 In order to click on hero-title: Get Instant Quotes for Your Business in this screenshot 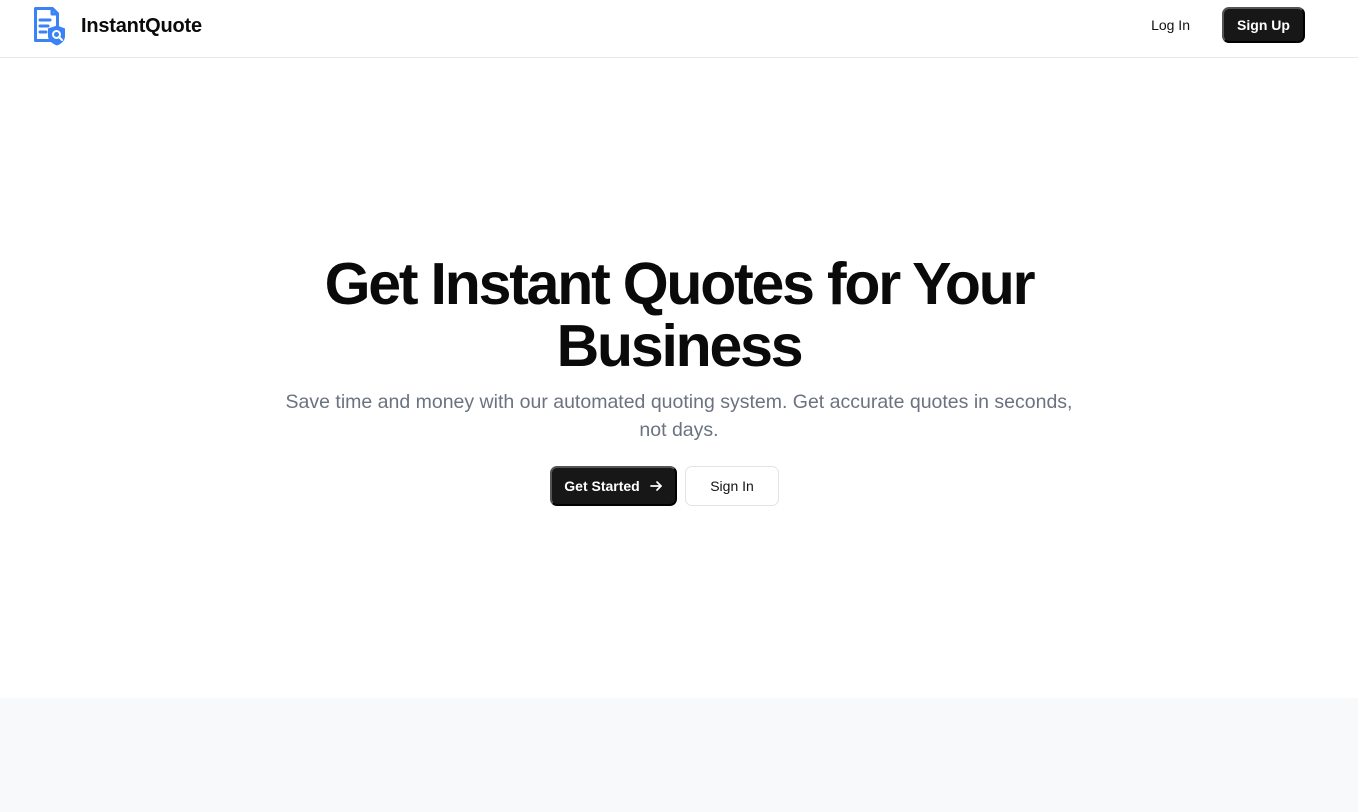, I will do `click(680, 315)`.